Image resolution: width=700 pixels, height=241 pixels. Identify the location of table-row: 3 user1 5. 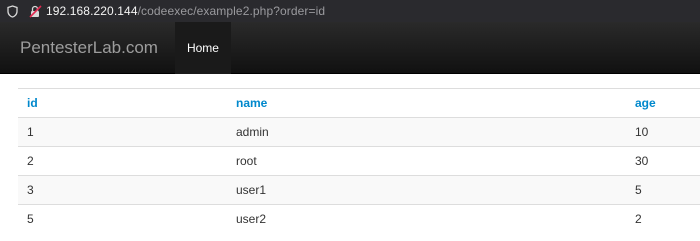
(359, 190).